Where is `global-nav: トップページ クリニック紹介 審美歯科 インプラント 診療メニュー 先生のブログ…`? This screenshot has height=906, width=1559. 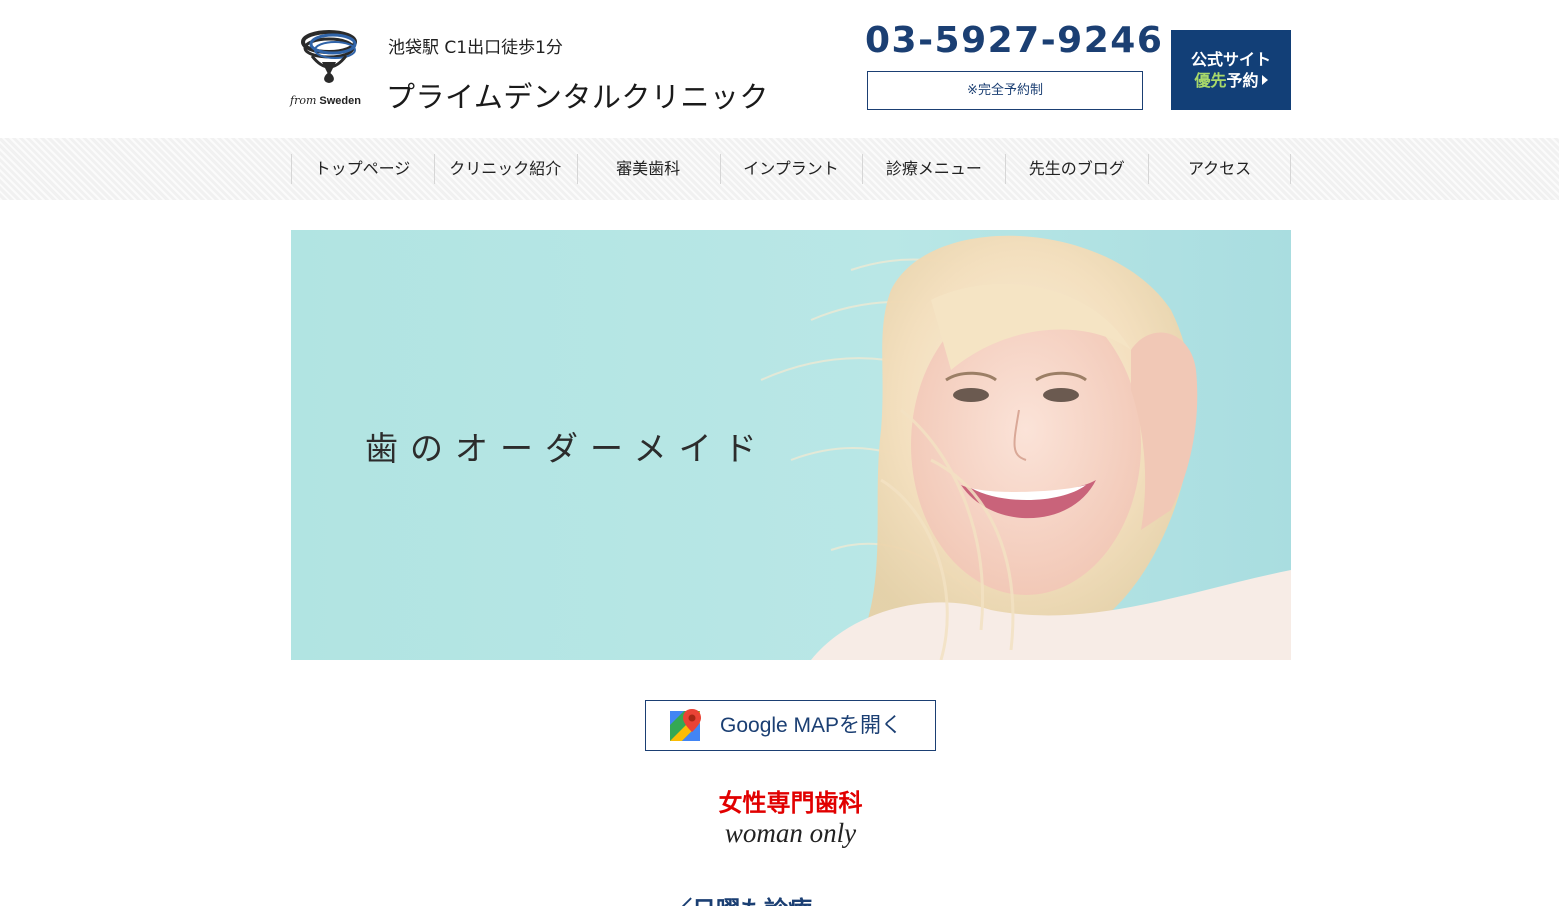 global-nav: トップページ クリニック紹介 審美歯科 インプラント 診療メニュー 先生のブログ… is located at coordinates (791, 169).